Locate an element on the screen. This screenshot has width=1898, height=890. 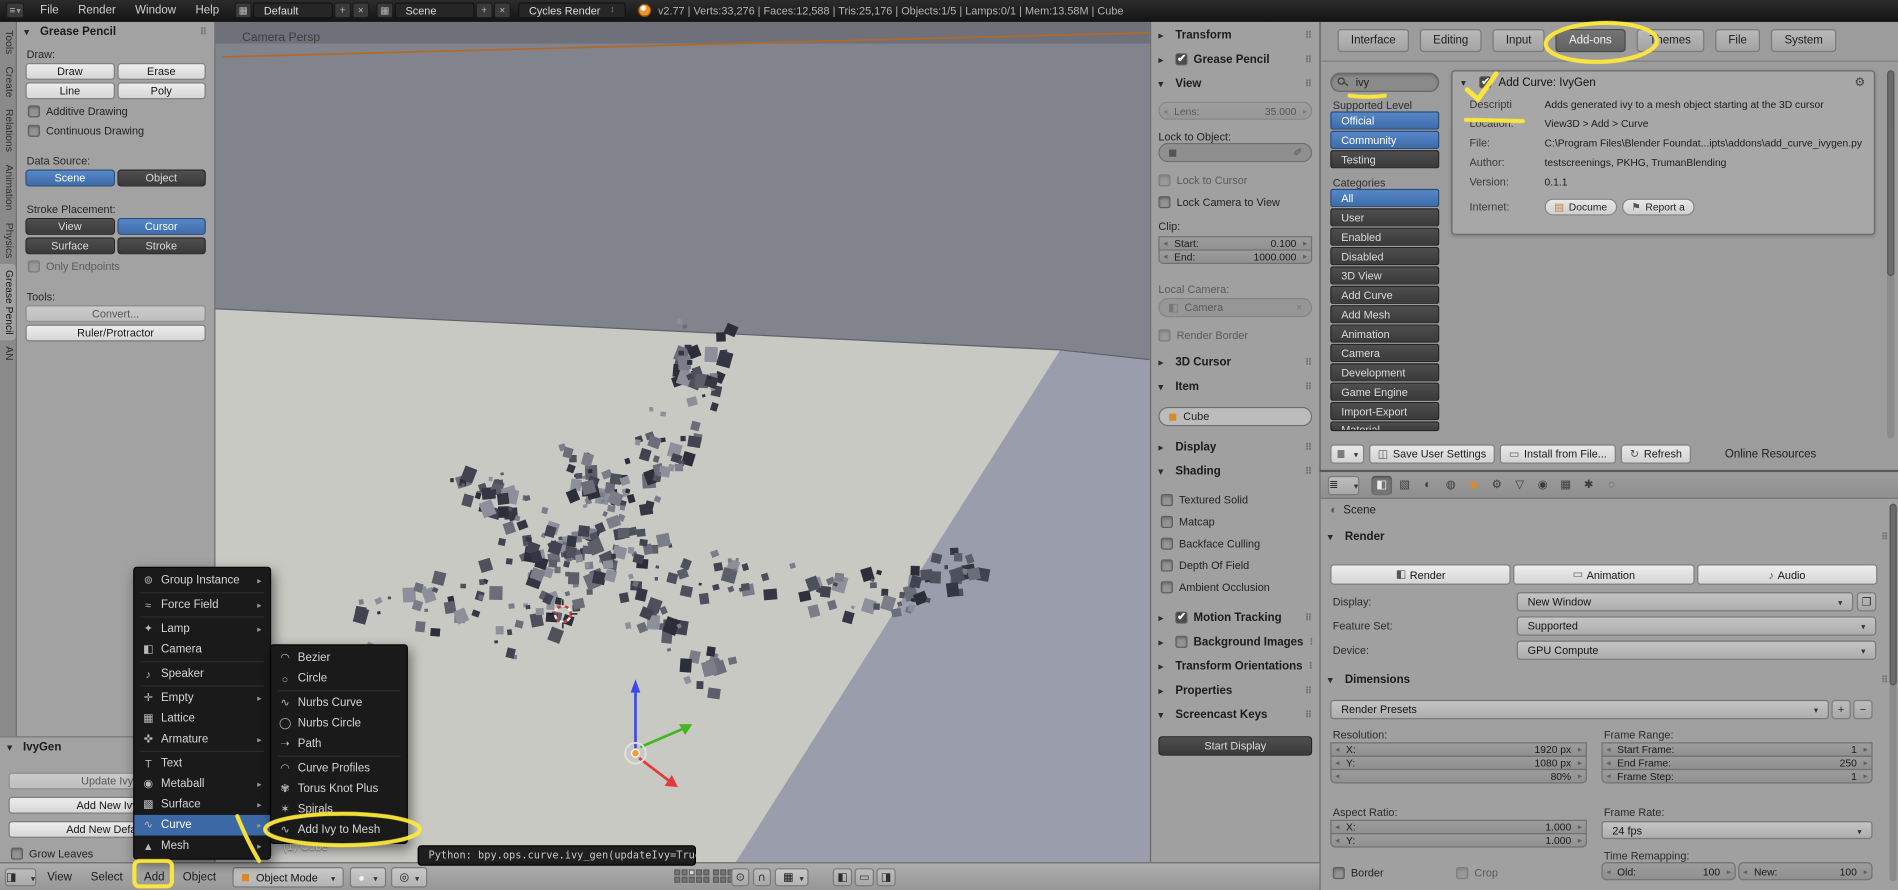
editor-type-button-3d: ◨ is located at coordinates (20, 877).